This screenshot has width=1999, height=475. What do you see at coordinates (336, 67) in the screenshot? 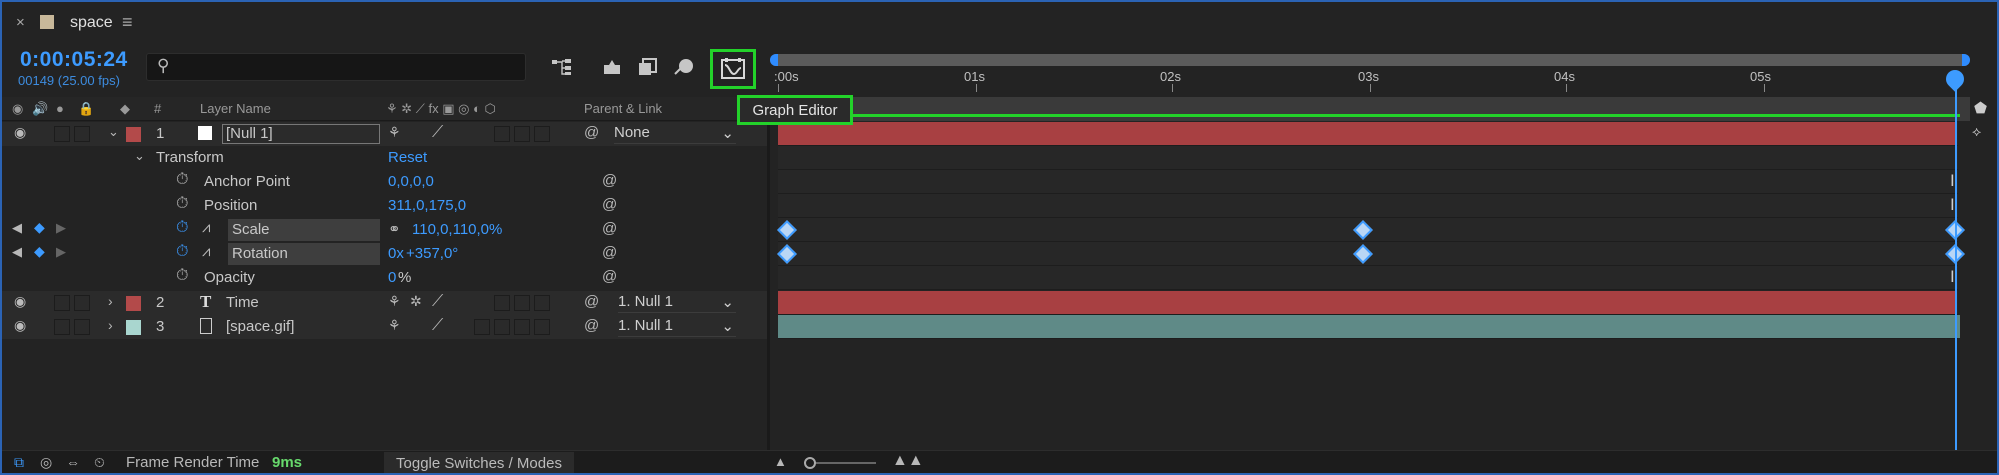
I see `layer-search-input: ⚲` at bounding box center [336, 67].